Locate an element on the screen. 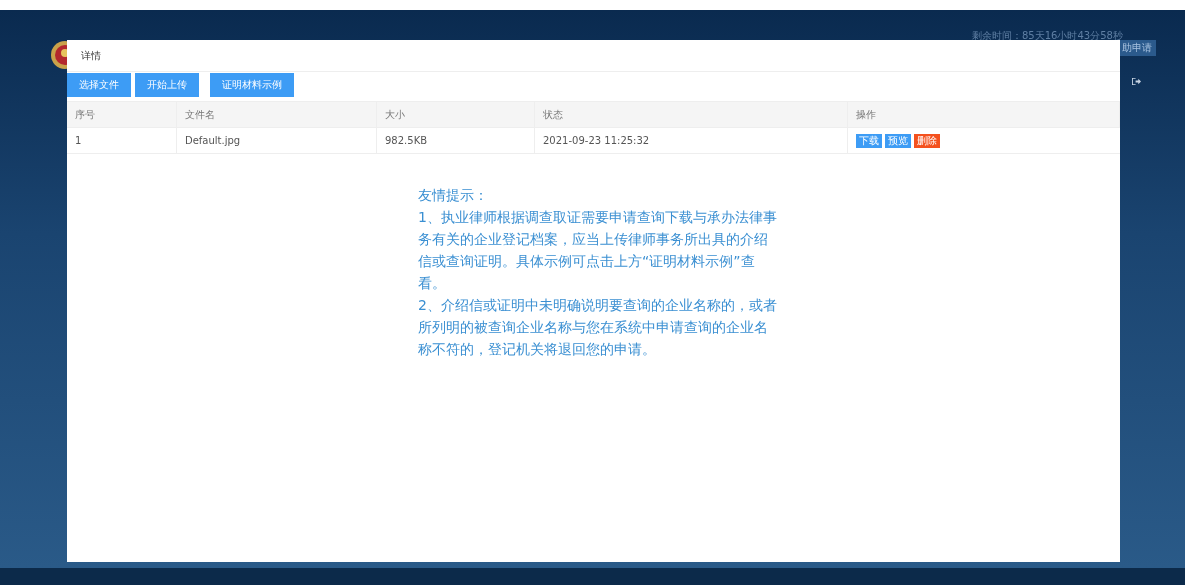  tip-paragraph: 1、执业律师根据调查取证需要申请查询下载与承办法律事务有关的企业登记档案，应当上传律师事务所出具的介绍信或查询证明。具体示例可点击上方“证明材料示例”查看。 is located at coordinates (598, 250).